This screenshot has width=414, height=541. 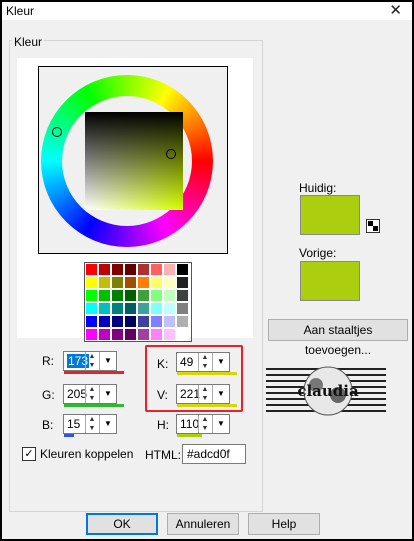 I want to click on b-label: B:, so click(x=48, y=425).